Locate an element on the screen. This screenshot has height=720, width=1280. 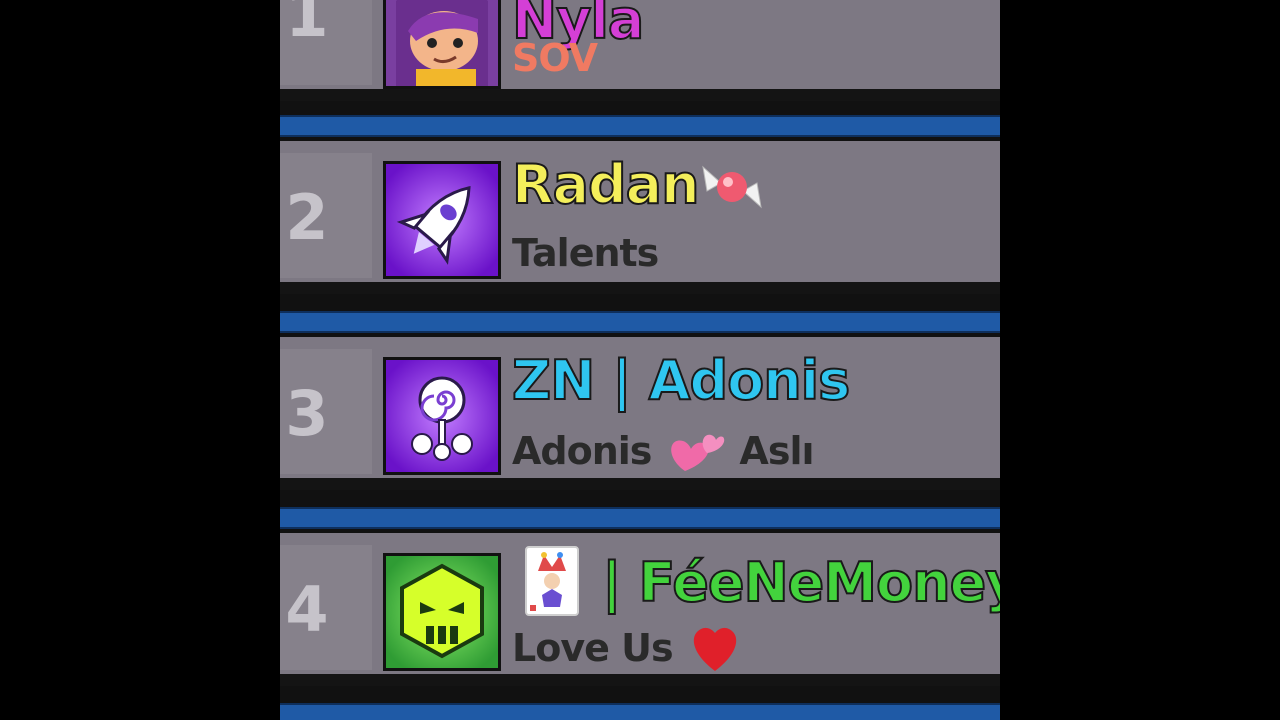
leaderboard-row-1: 1 Nyla SOV is located at coordinates (640, 50).